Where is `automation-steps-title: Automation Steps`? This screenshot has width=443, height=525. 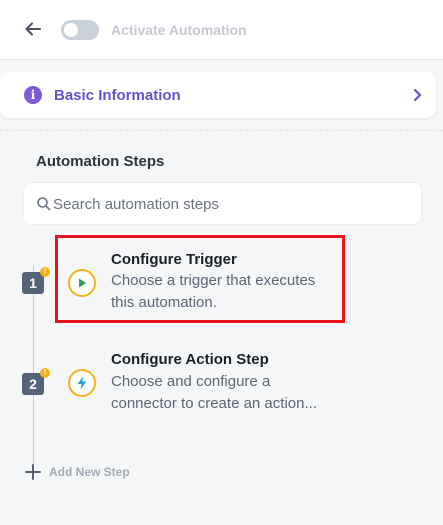
automation-steps-title: Automation Steps is located at coordinates (100, 161).